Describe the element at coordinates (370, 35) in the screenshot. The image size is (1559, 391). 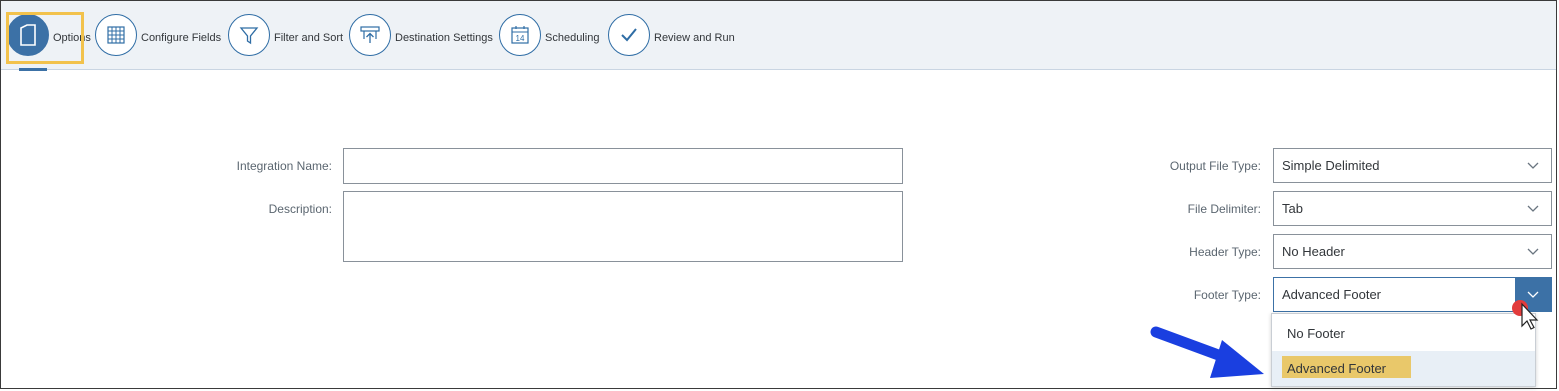
I see `upload-icon` at that location.